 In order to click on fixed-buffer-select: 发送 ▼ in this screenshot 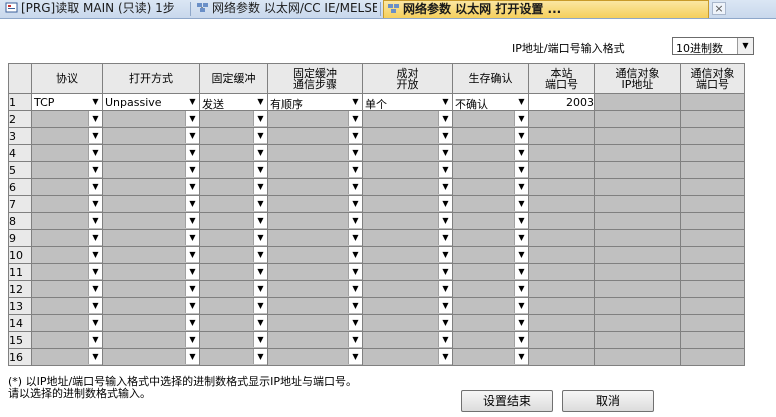, I will do `click(233, 102)`.